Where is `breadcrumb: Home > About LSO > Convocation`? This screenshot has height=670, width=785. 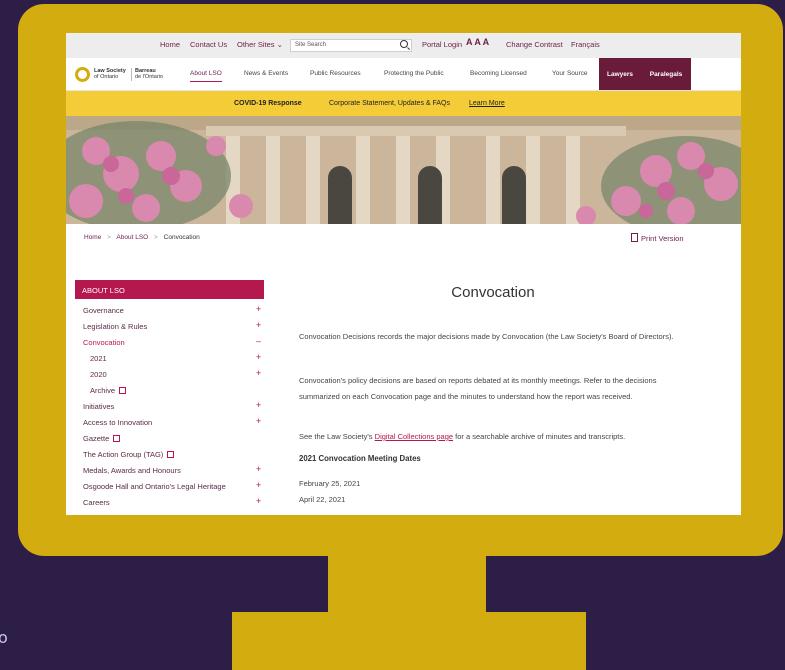
breadcrumb: Home > About LSO > Convocation is located at coordinates (142, 237).